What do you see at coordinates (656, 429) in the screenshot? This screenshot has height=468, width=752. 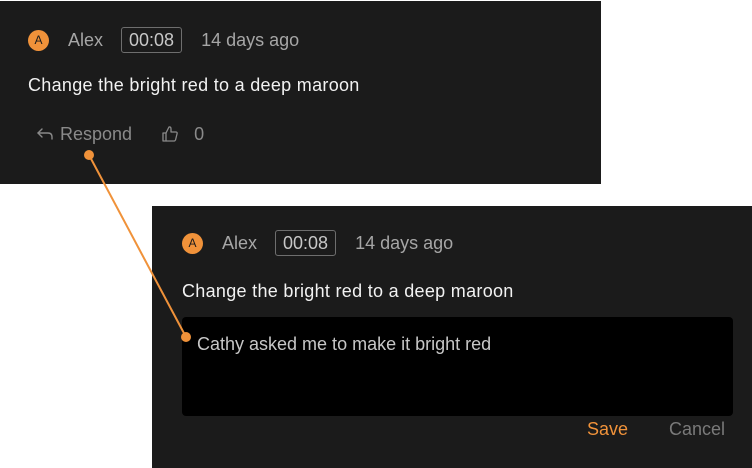 I see `reply-form-actions: Save Cancel` at bounding box center [656, 429].